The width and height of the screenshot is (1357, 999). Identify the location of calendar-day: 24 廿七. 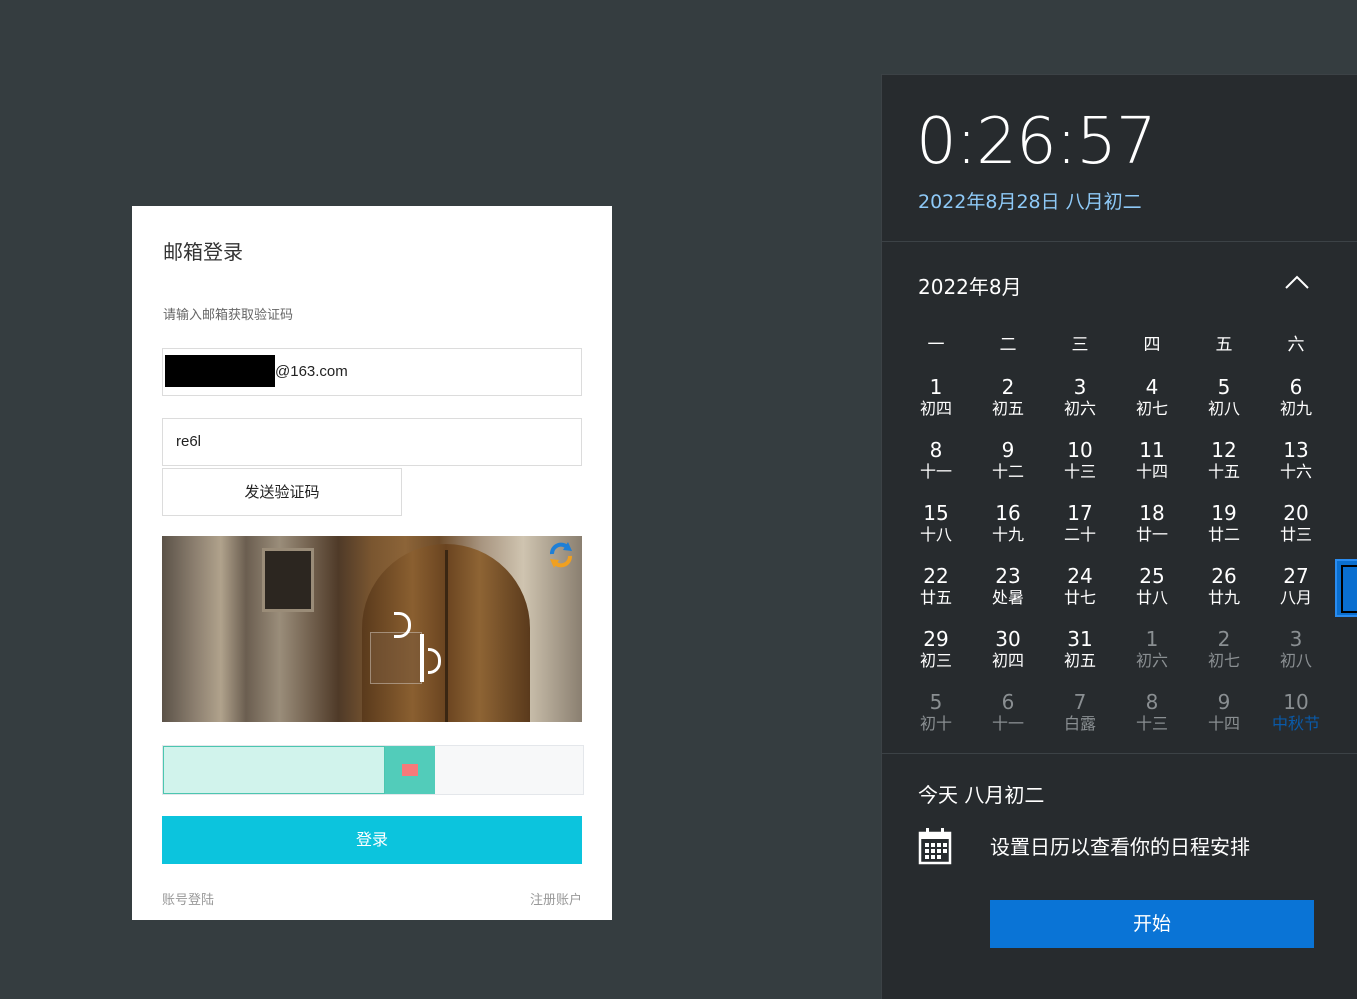
(1080, 595).